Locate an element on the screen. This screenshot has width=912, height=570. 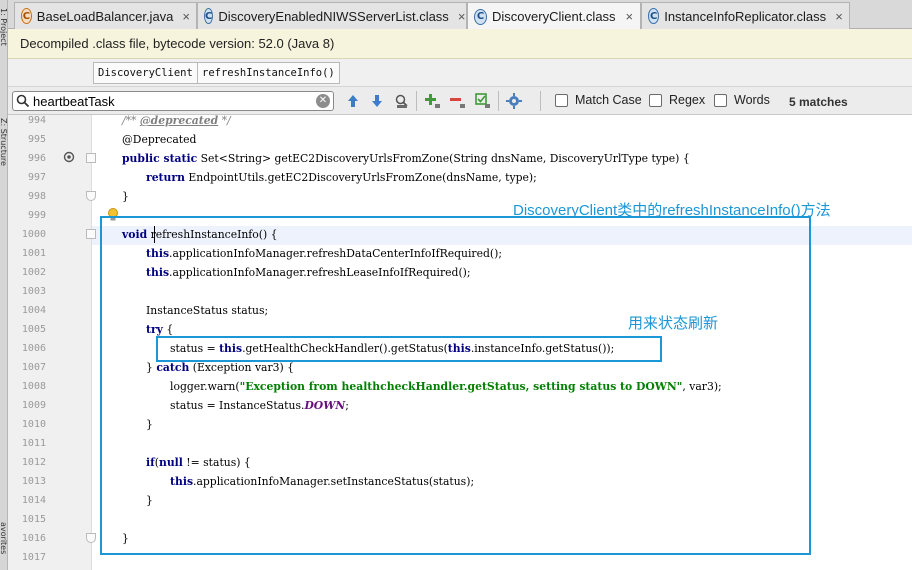
add-occurrence-icon is located at coordinates (433, 101).